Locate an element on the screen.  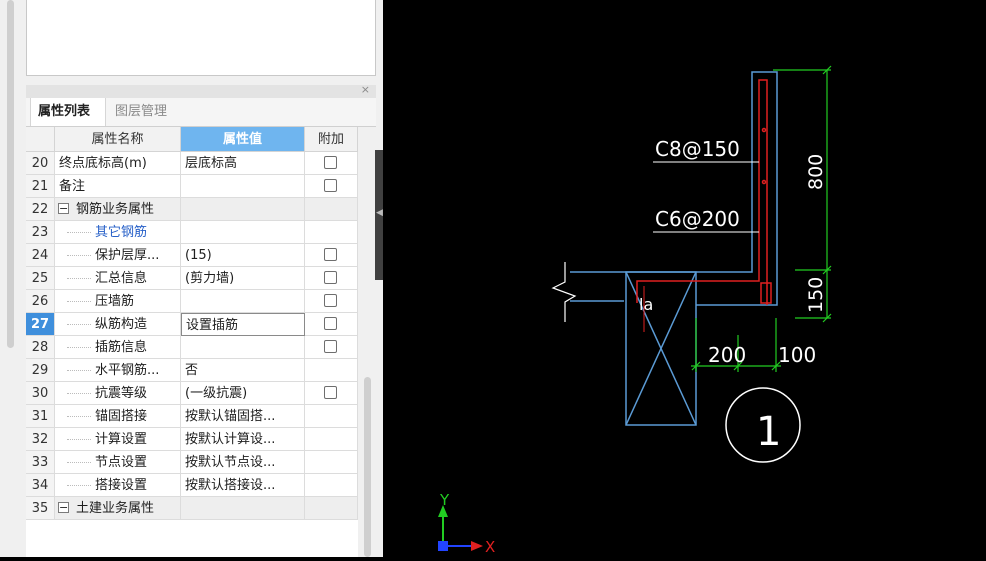
property-value-cell: 层底标高 is located at coordinates (243, 163).